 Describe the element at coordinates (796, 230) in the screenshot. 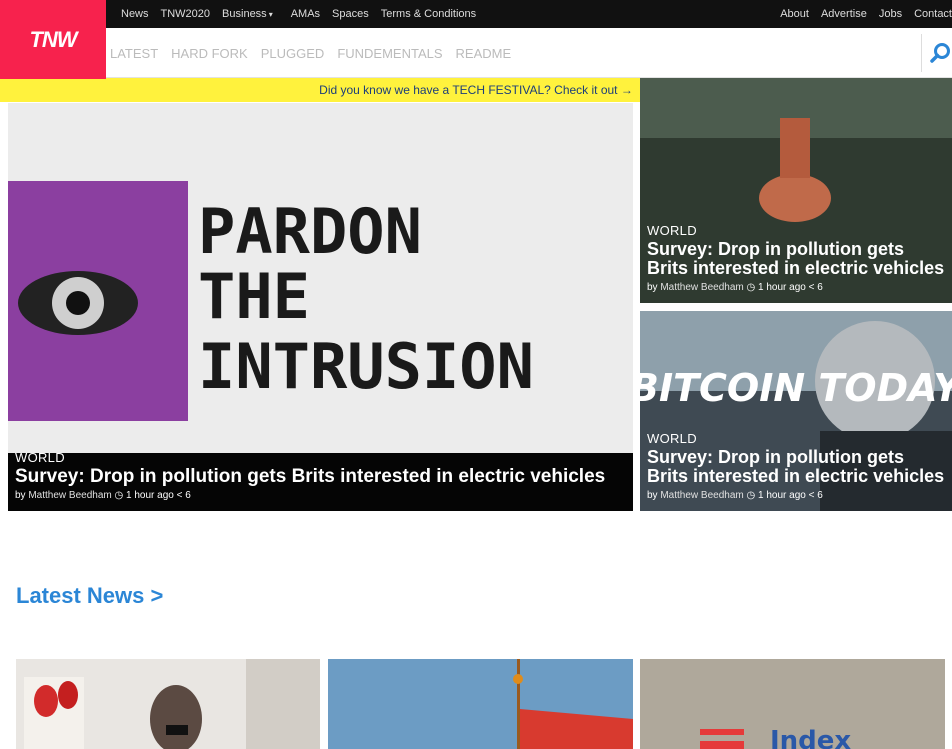

I see `side1-category: WORLD` at that location.